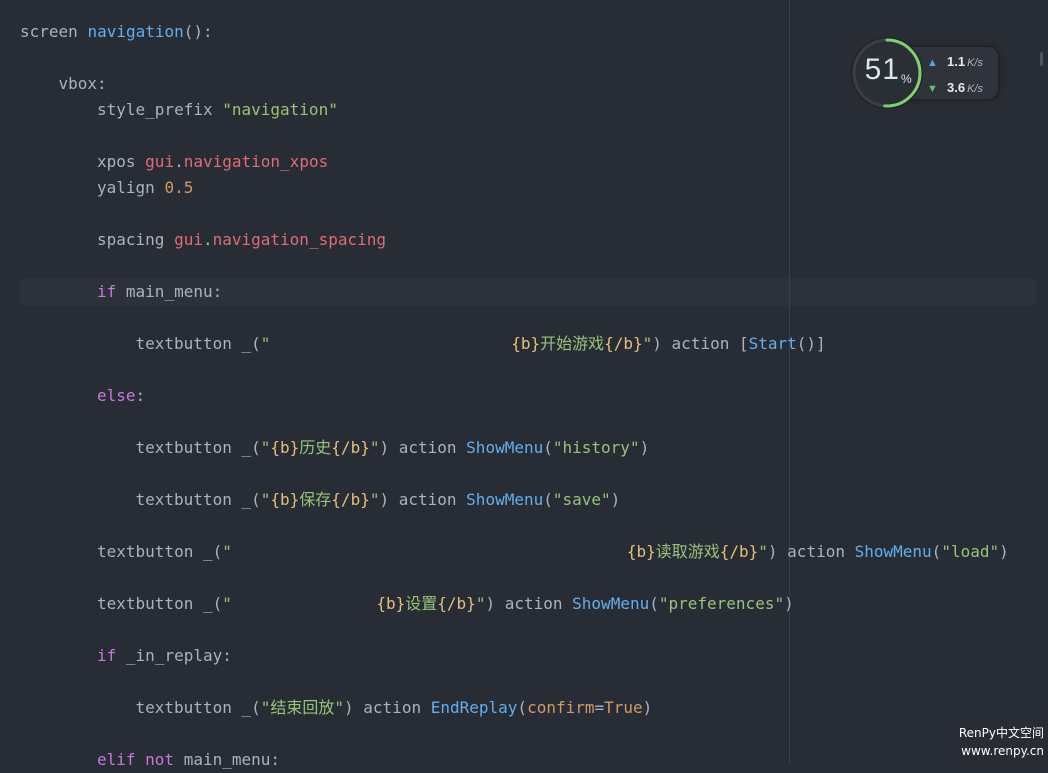  What do you see at coordinates (623, 707) in the screenshot?
I see `code-token: True` at bounding box center [623, 707].